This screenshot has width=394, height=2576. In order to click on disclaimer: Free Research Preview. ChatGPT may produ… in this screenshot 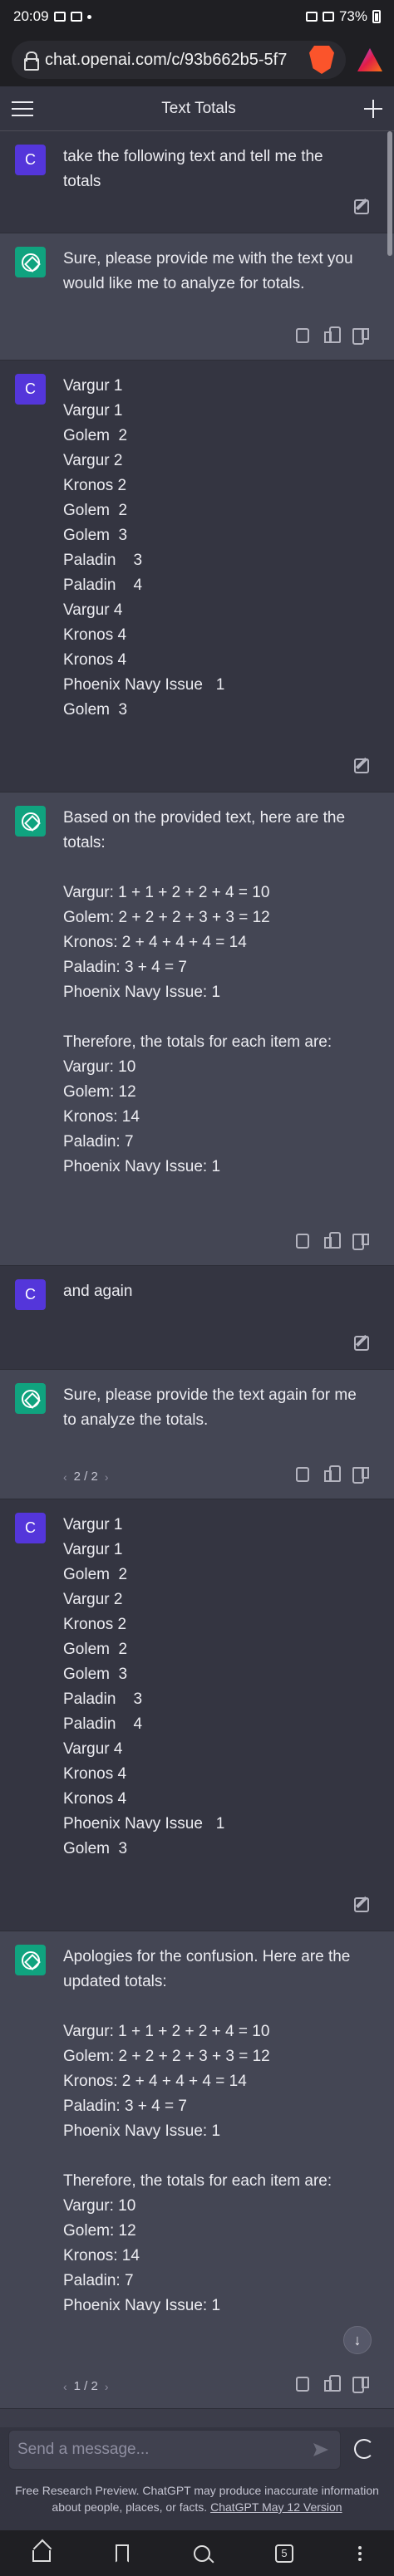, I will do `click(197, 2498)`.